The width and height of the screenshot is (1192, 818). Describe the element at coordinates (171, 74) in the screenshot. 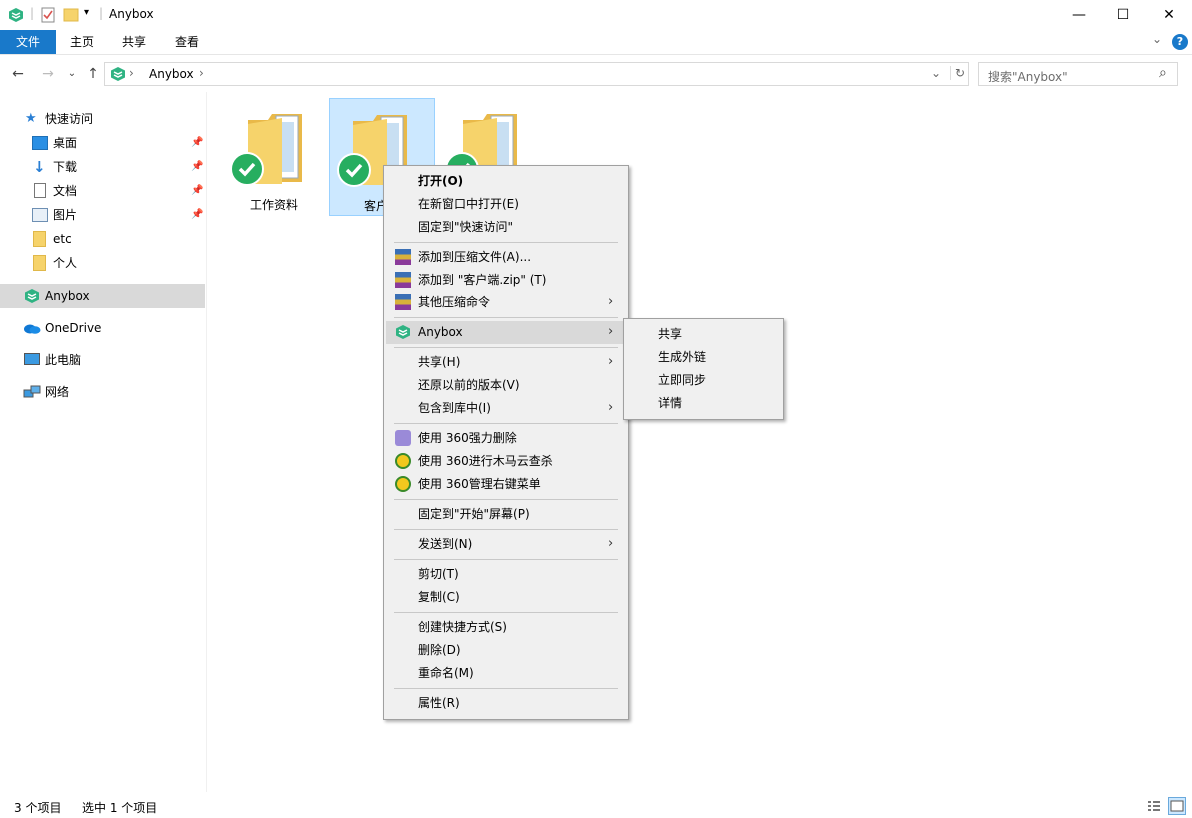

I see `breadcrumb: Anybox` at that location.